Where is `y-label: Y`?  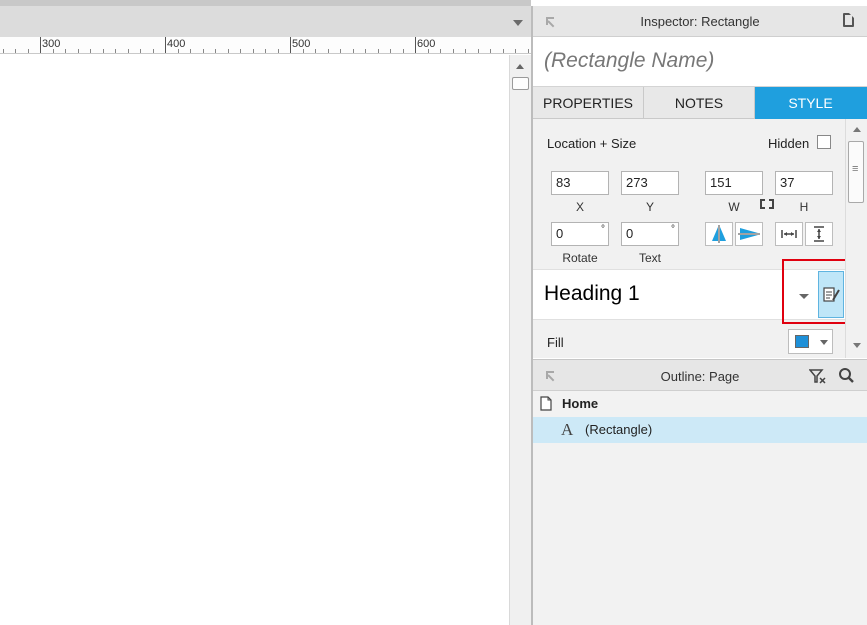
y-label: Y is located at coordinates (649, 207).